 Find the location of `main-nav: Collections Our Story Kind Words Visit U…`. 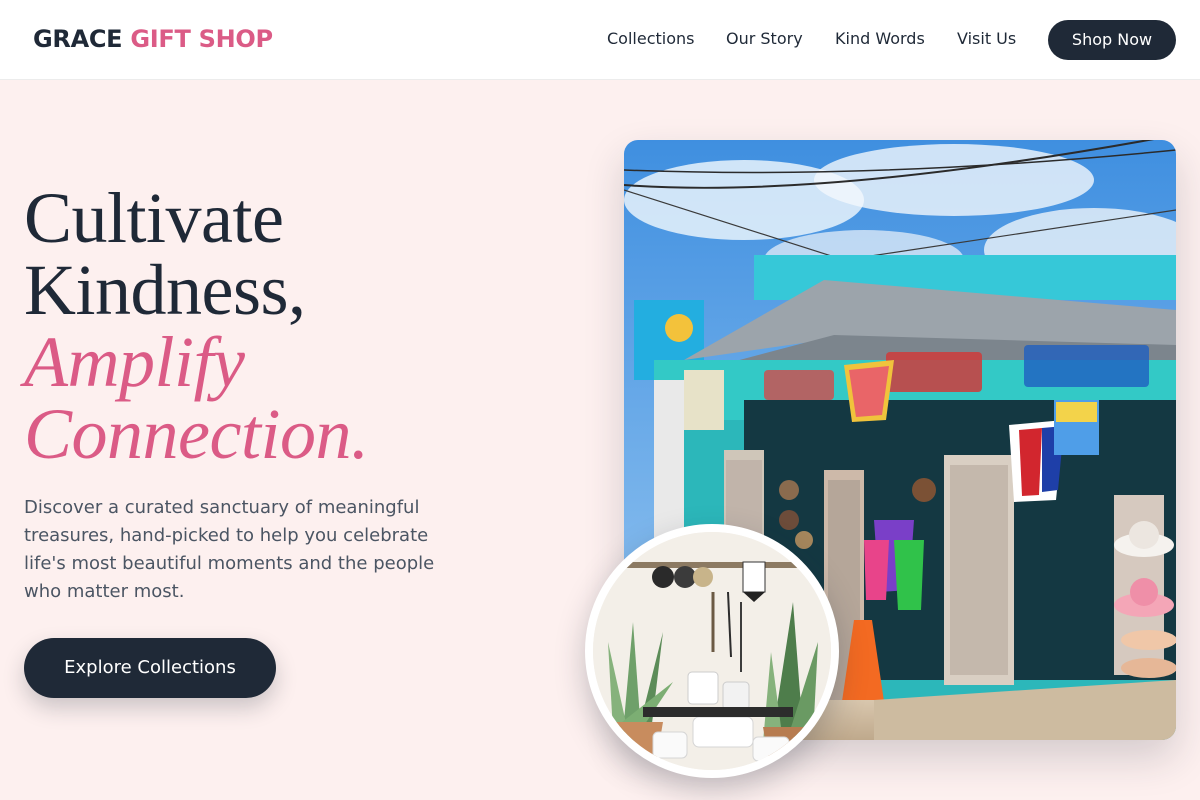

main-nav: Collections Our Story Kind Words Visit U… is located at coordinates (600, 40).